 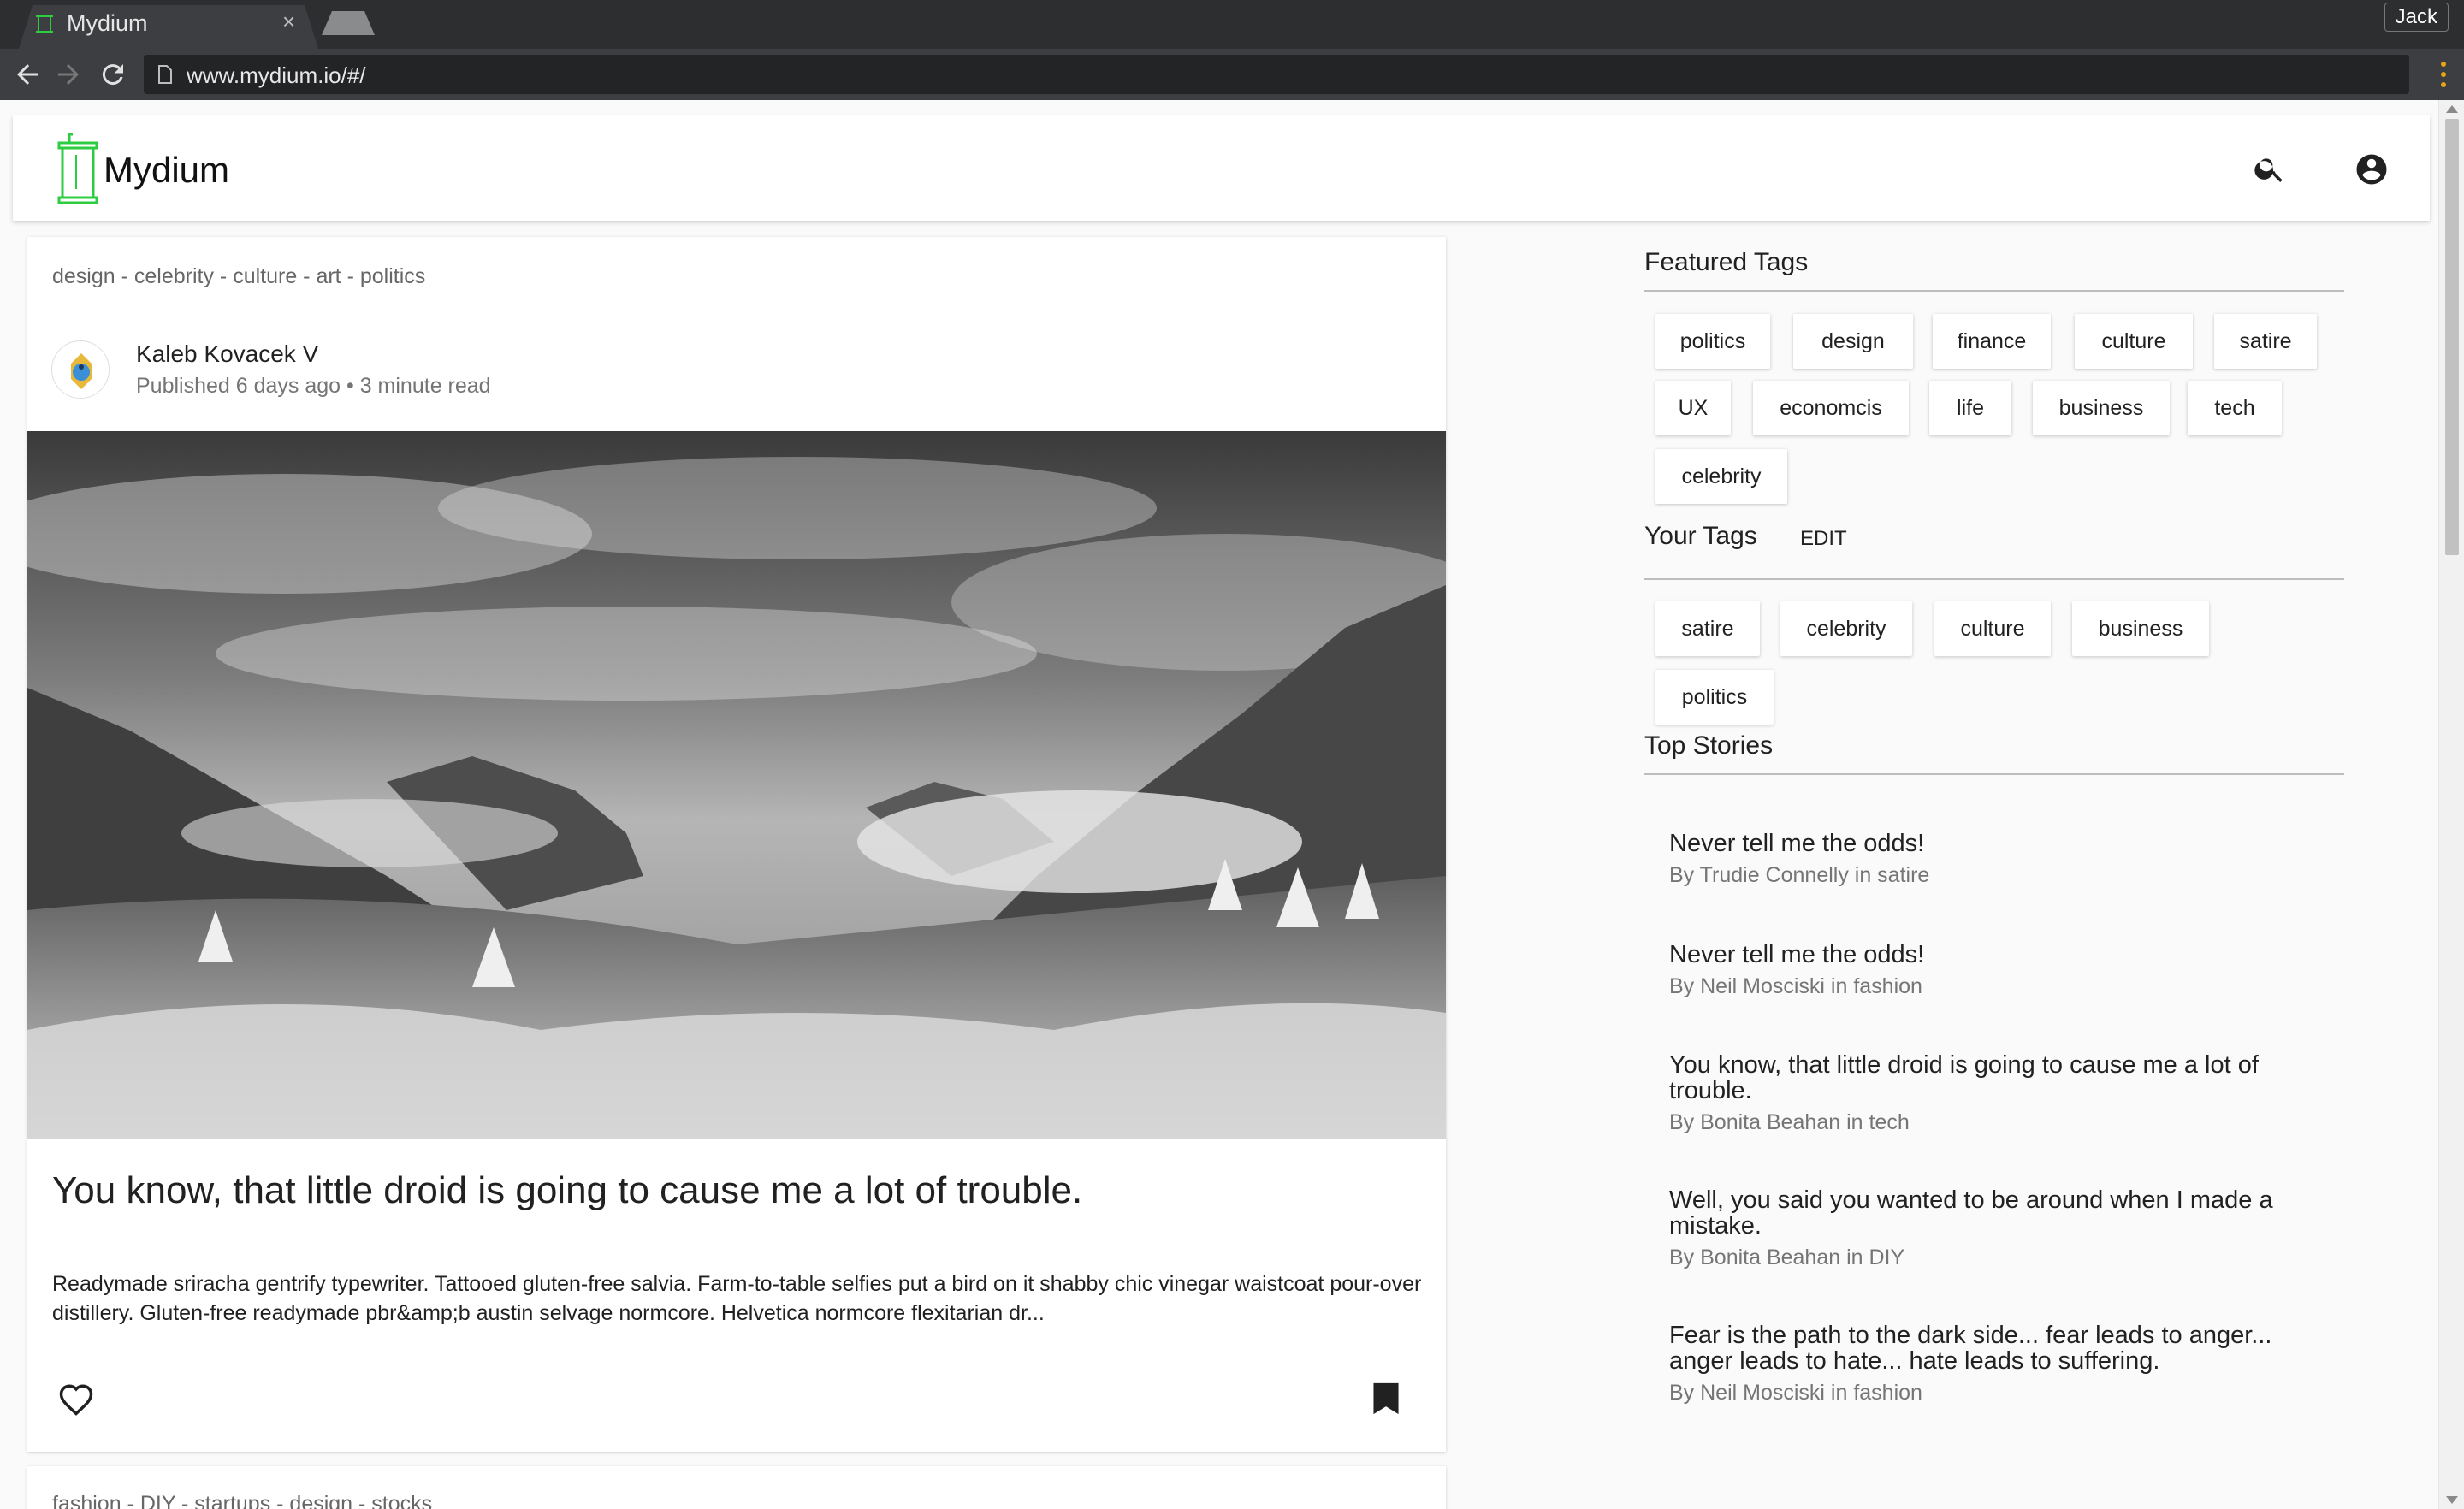 I want to click on tag-chip: tech, so click(x=2235, y=408).